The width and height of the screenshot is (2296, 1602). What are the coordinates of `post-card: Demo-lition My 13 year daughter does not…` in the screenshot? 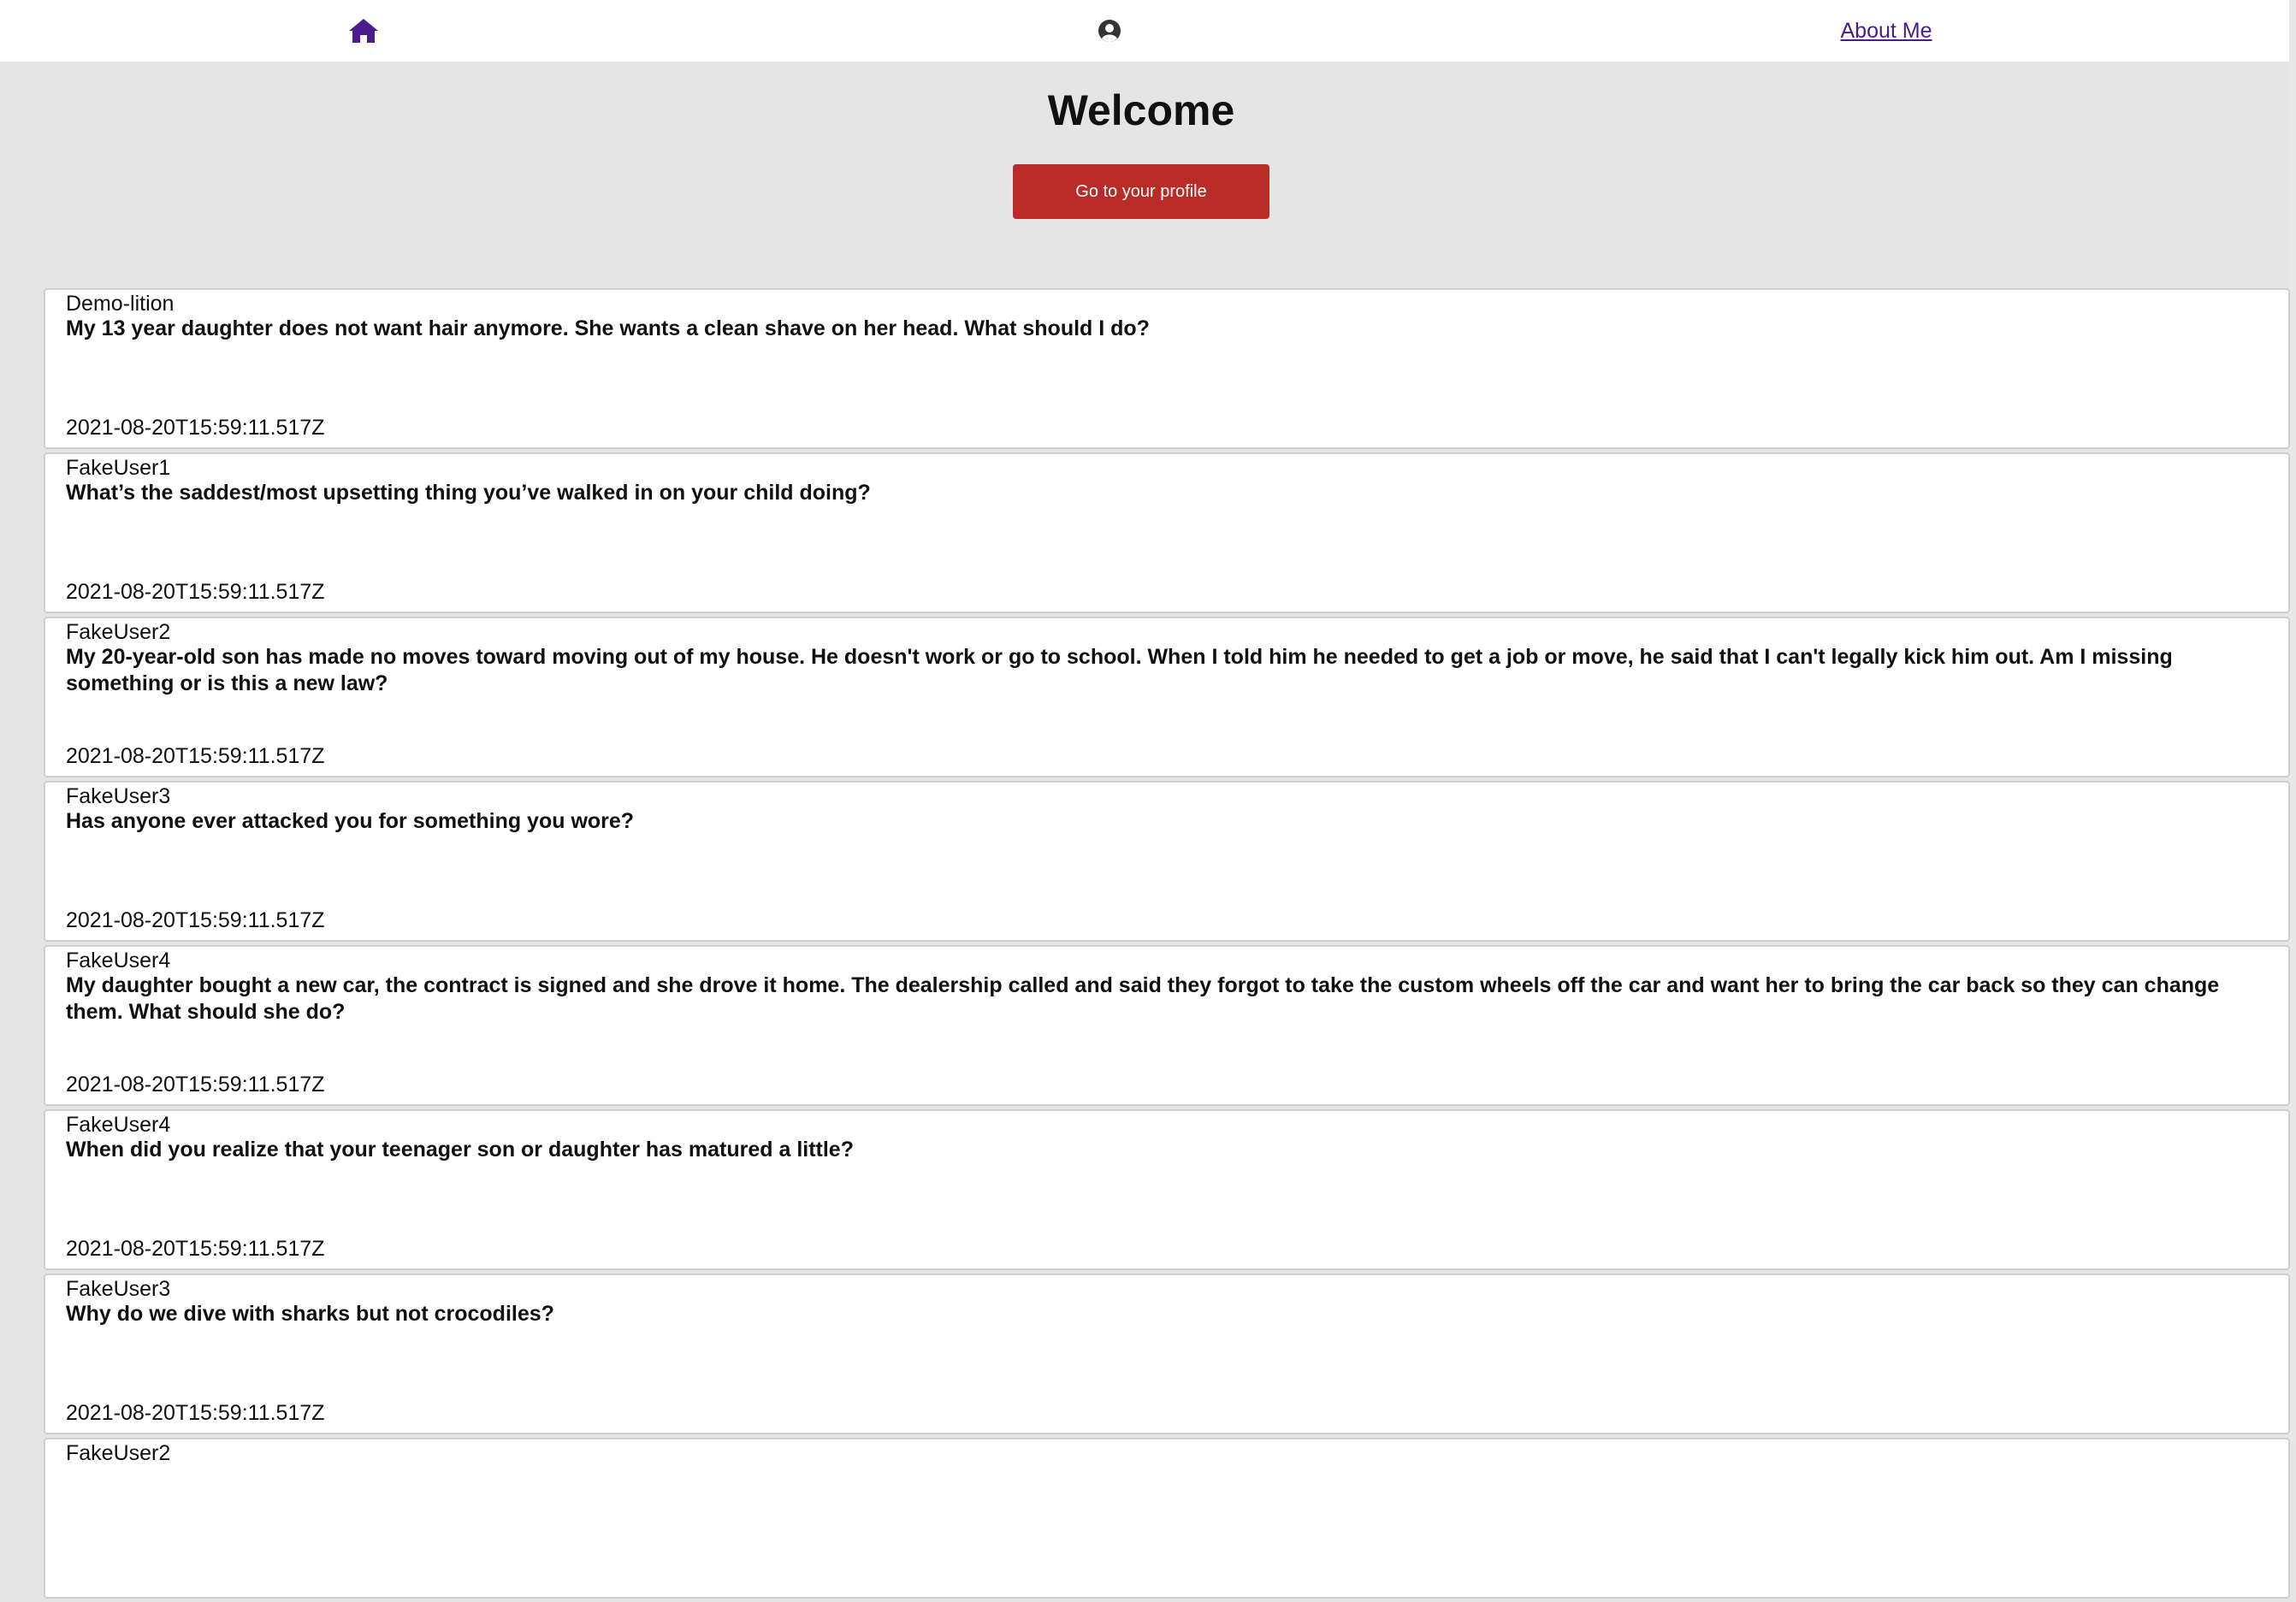 It's located at (1167, 368).